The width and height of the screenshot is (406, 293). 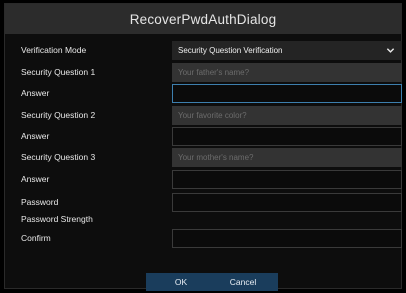 I want to click on confirm-password-input, so click(x=287, y=238).